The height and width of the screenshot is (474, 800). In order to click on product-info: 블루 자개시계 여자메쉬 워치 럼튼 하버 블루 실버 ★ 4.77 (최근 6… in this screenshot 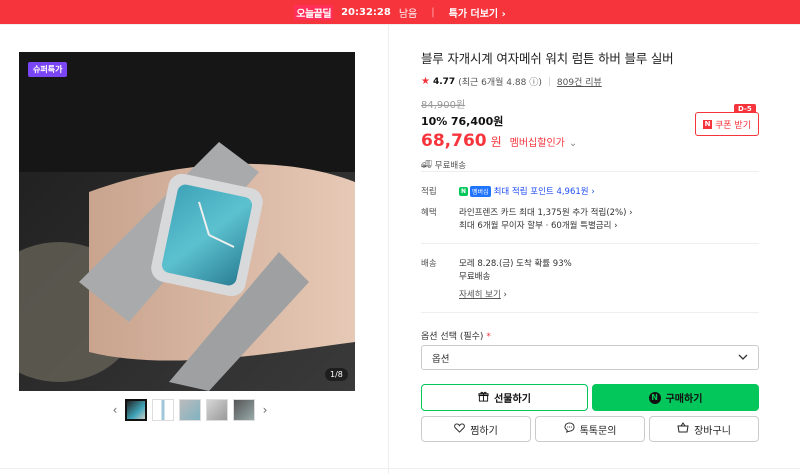, I will do `click(591, 109)`.